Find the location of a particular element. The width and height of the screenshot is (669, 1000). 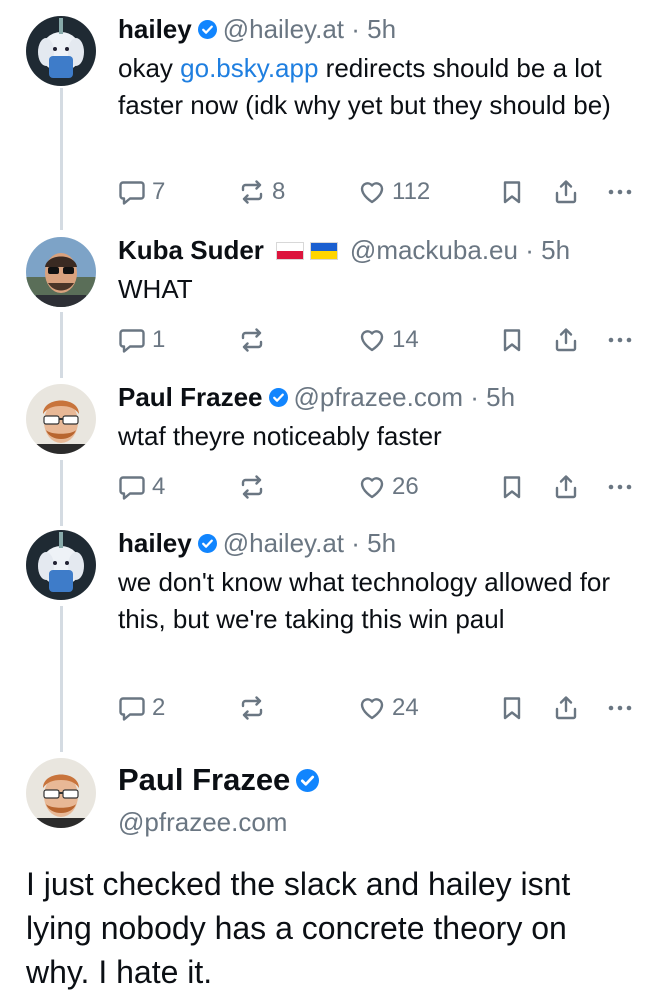

post-link: go.bsky.app is located at coordinates (249, 68).